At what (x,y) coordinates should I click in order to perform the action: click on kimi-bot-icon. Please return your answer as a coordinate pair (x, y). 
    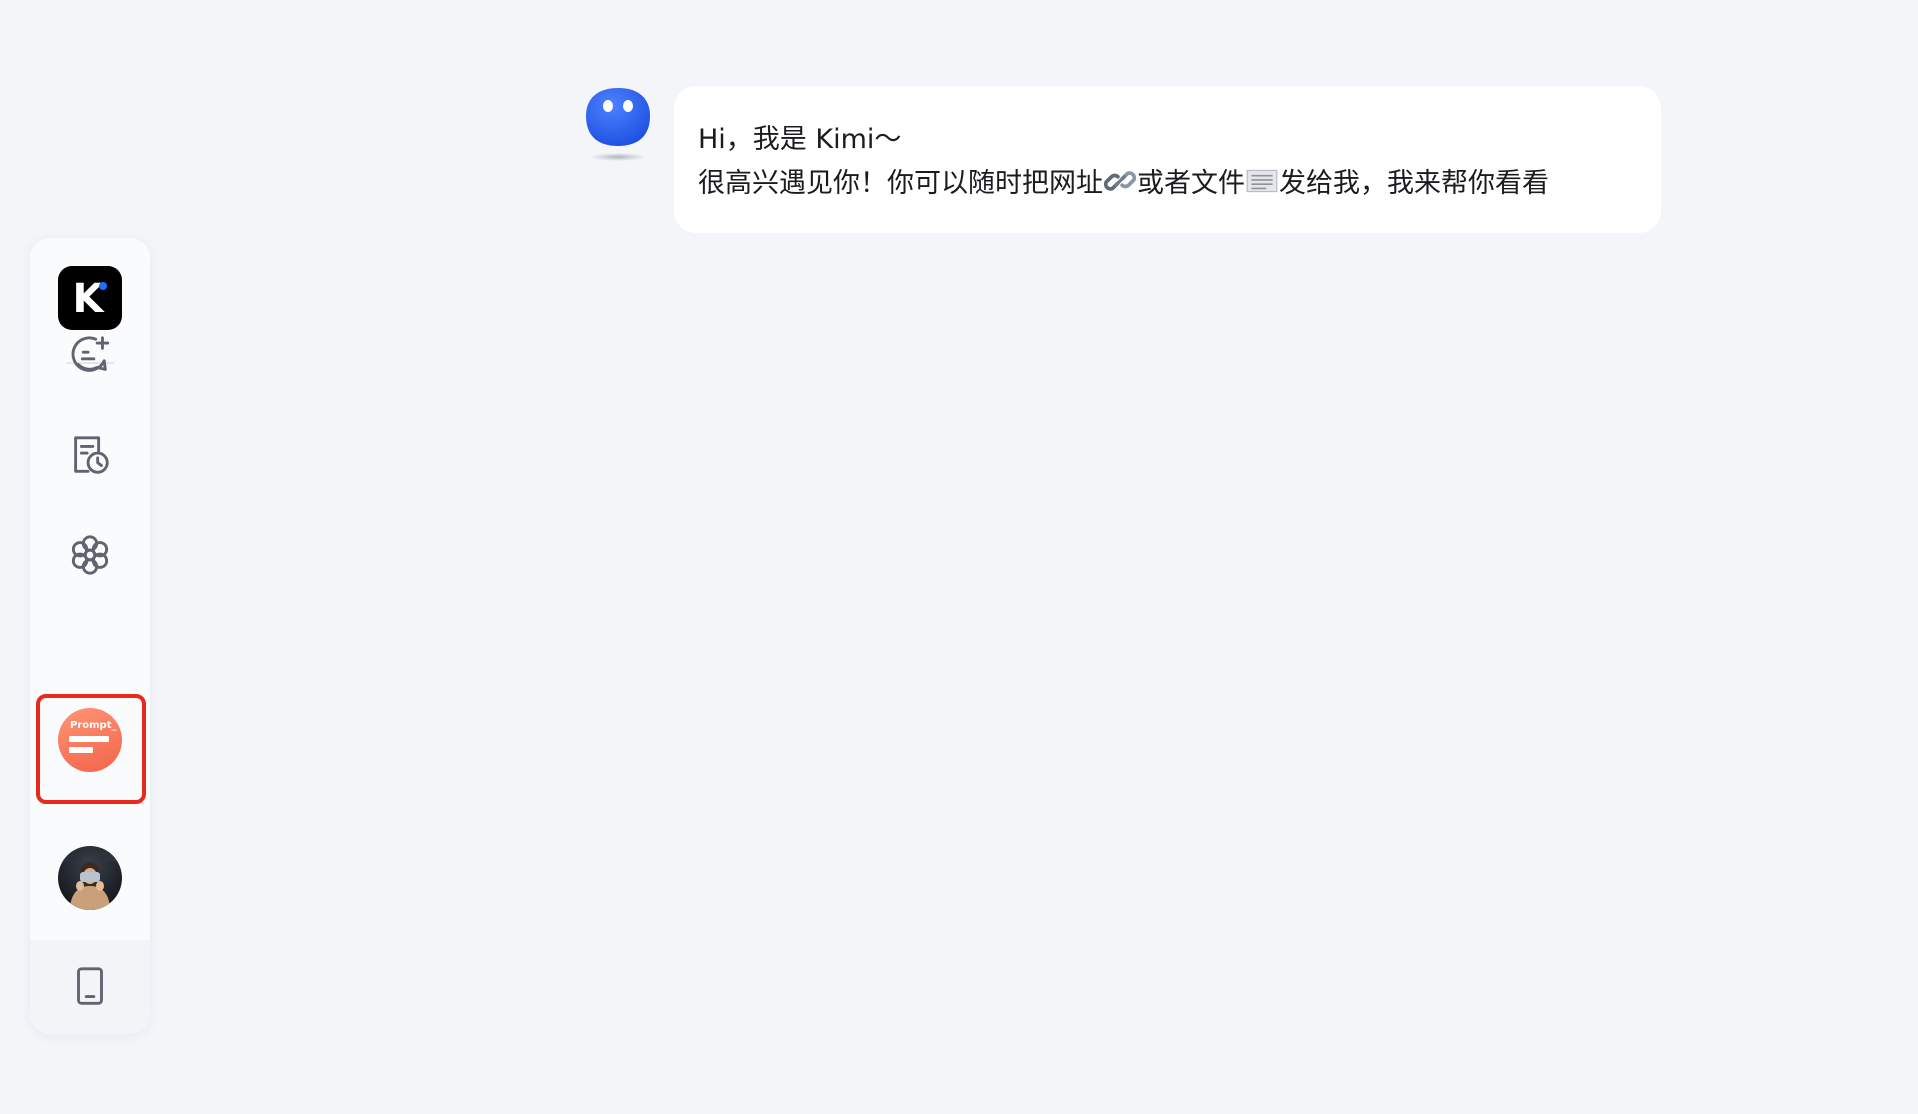
    Looking at the image, I should click on (618, 124).